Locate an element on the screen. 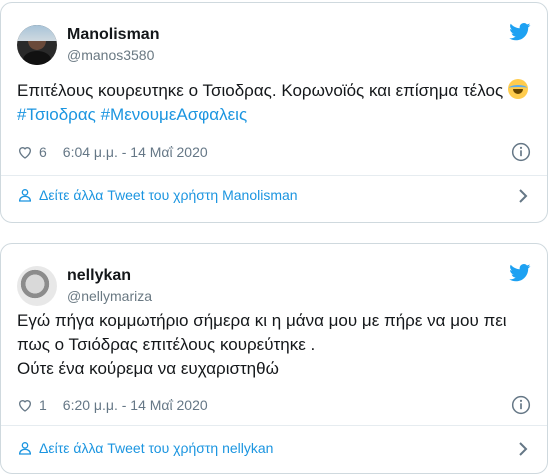 This screenshot has width=550, height=476. laughing-emoji-icon is located at coordinates (517, 89).